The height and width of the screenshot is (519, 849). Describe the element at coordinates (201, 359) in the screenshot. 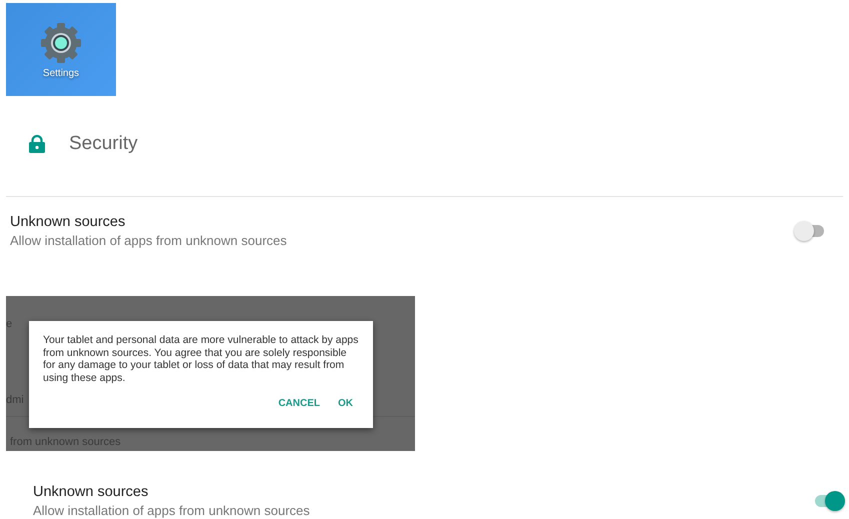

I see `dialog-message: Your tablet and personal data are more vulnerable to attack by apps from unknown sources. You agree that you are solely responsible for any damage to your tablet or loss of data that may result from using these apps.` at that location.